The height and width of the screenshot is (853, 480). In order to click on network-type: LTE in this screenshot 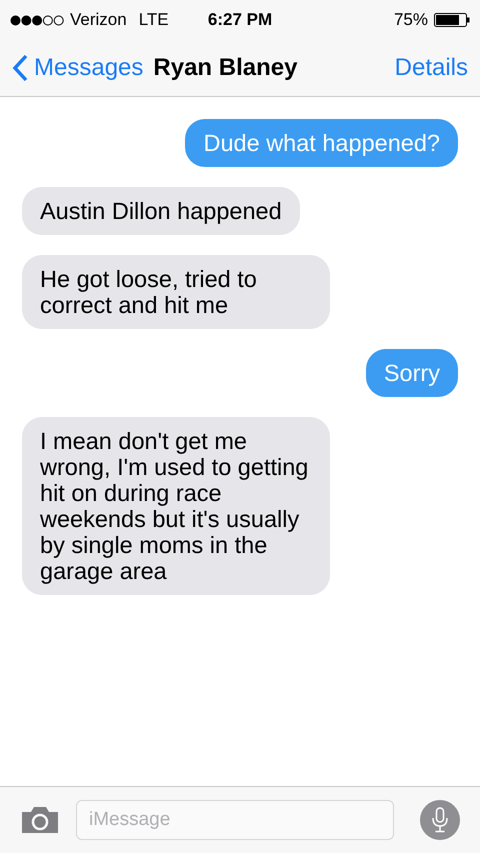, I will do `click(153, 20)`.